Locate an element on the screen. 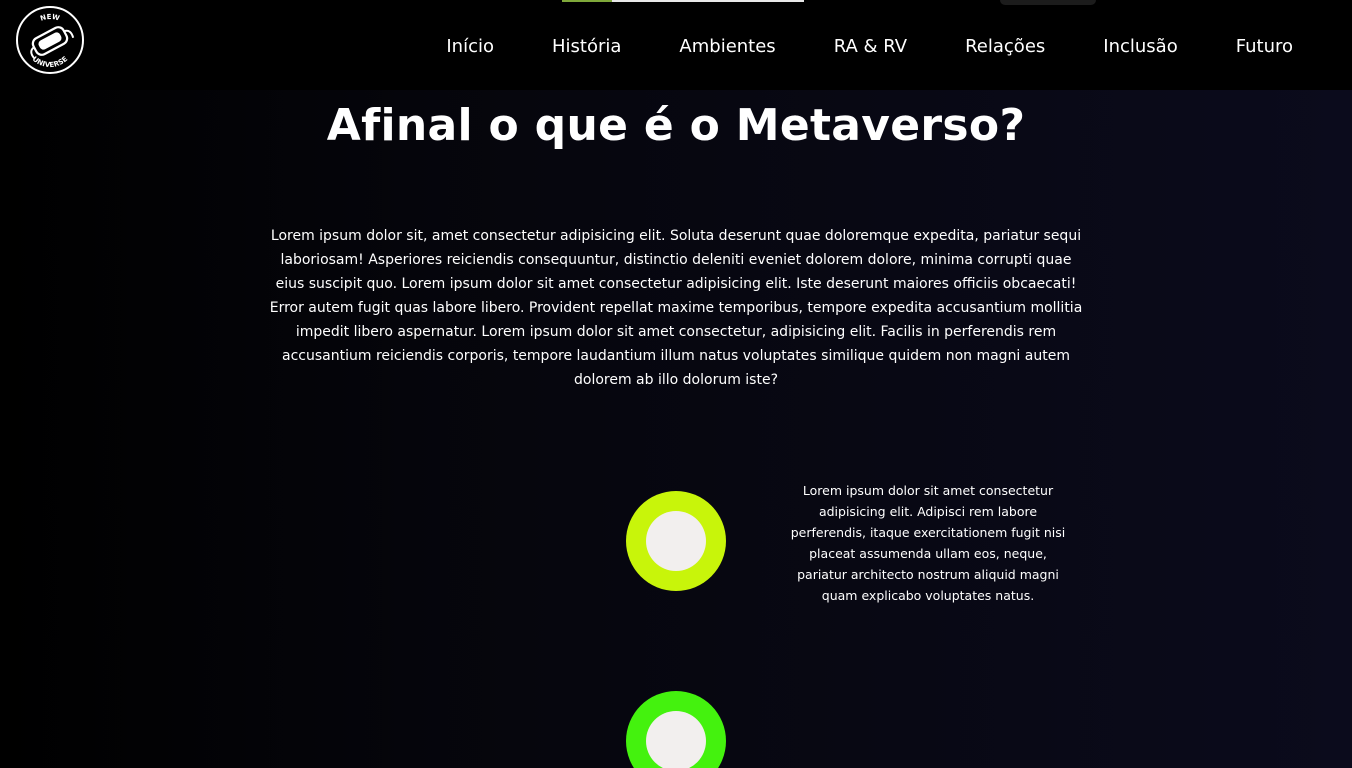 The width and height of the screenshot is (1352, 768). nav-item-inclusao: Inclusão is located at coordinates (1140, 46).